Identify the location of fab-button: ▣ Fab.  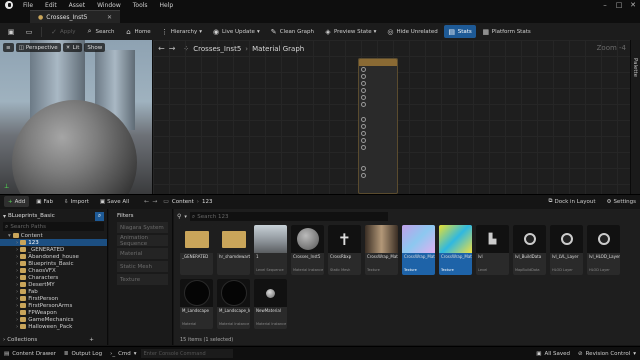
(44, 201).